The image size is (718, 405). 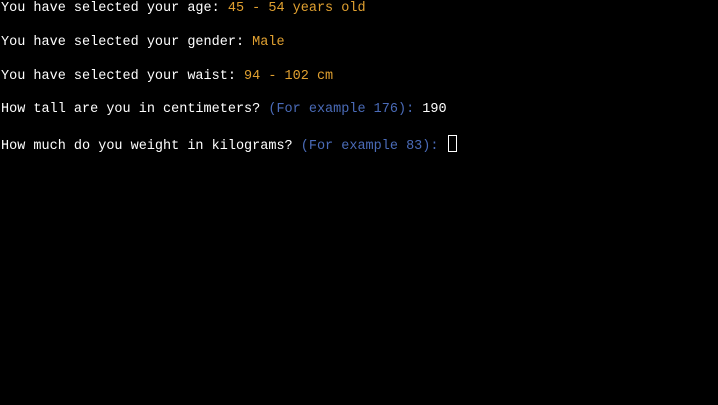 What do you see at coordinates (296, 8) in the screenshot?
I see `age-answer: 45 - 54 years old` at bounding box center [296, 8].